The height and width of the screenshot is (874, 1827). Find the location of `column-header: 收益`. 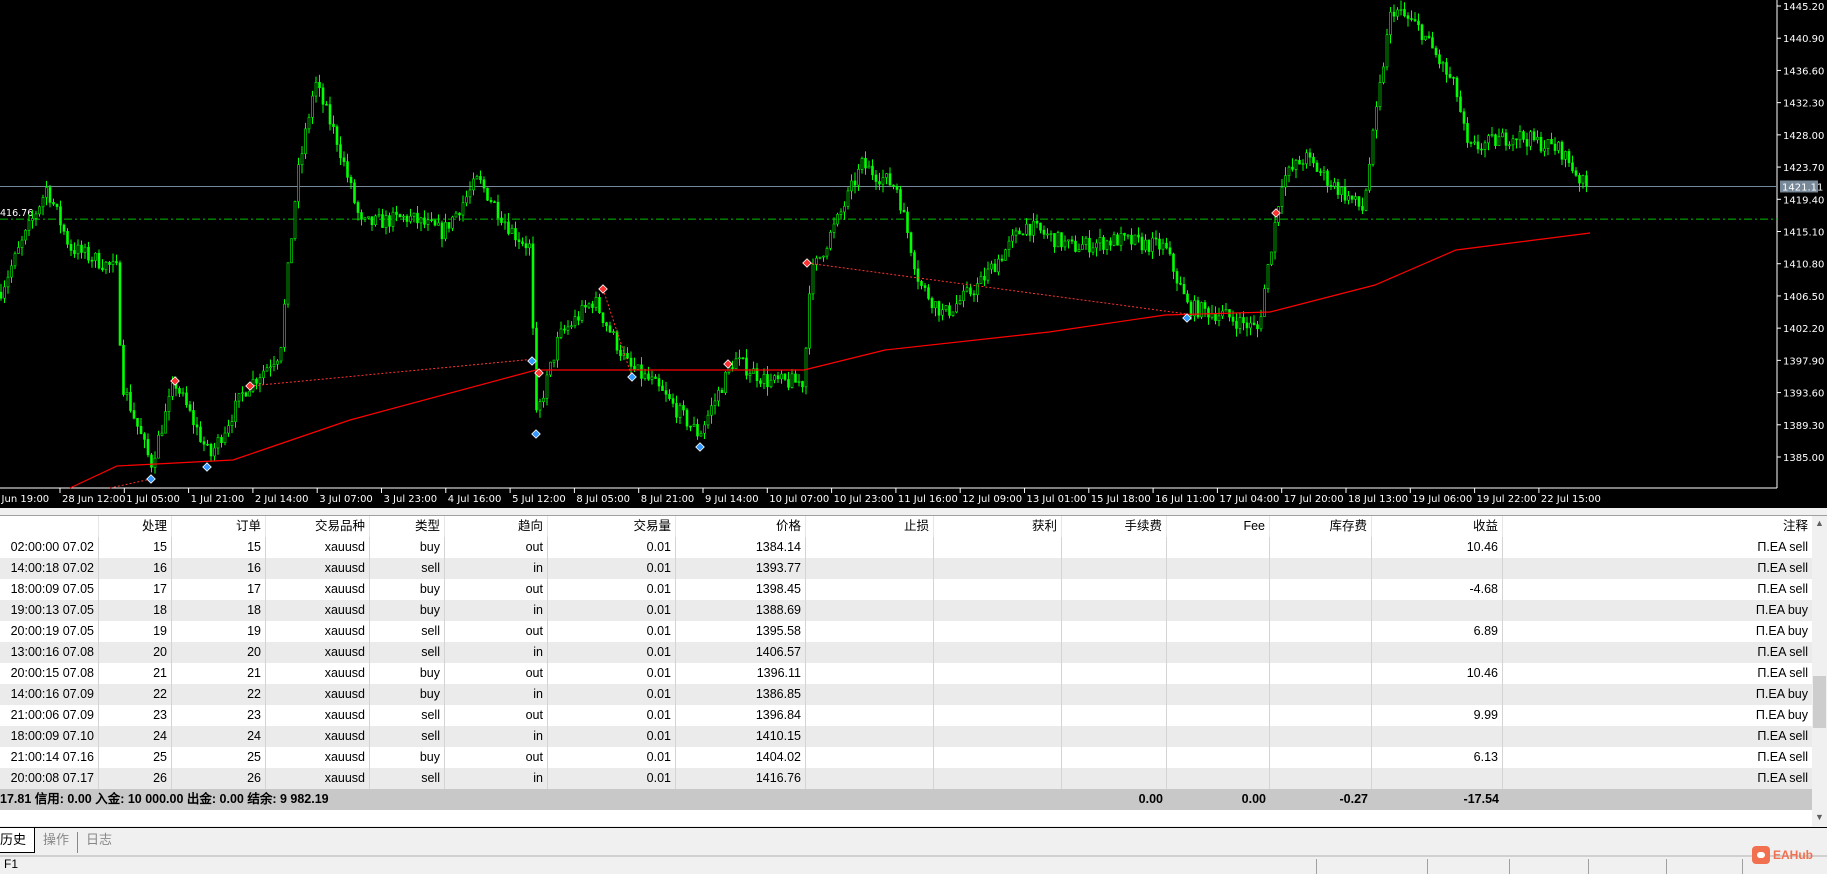

column-header: 收益 is located at coordinates (1437, 526).